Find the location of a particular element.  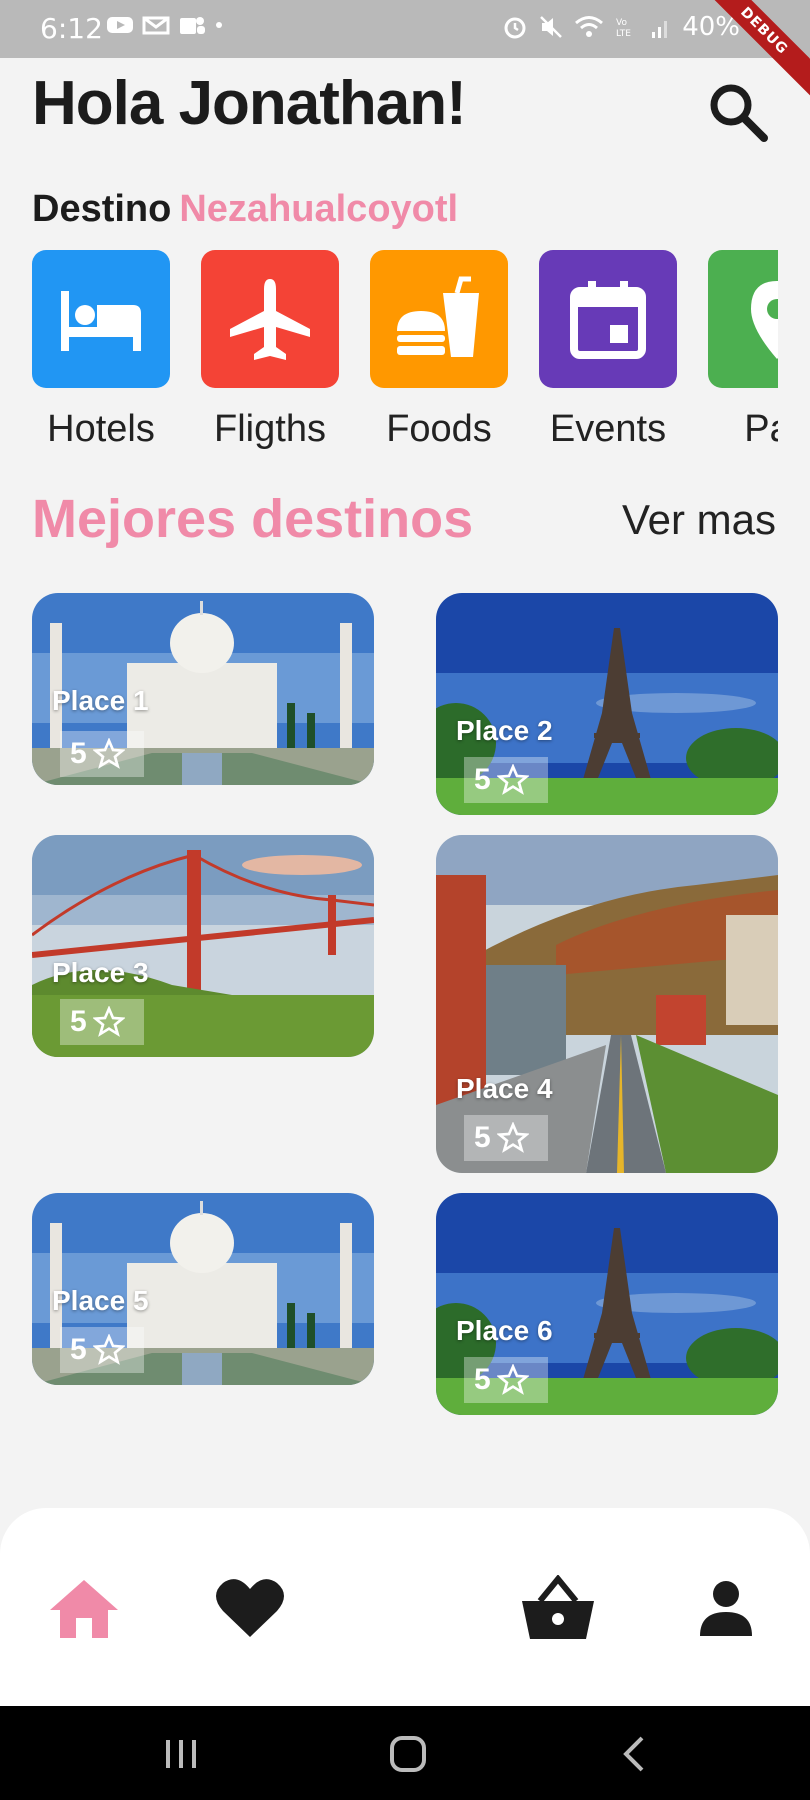

nav-cart is located at coordinates (558, 1608).